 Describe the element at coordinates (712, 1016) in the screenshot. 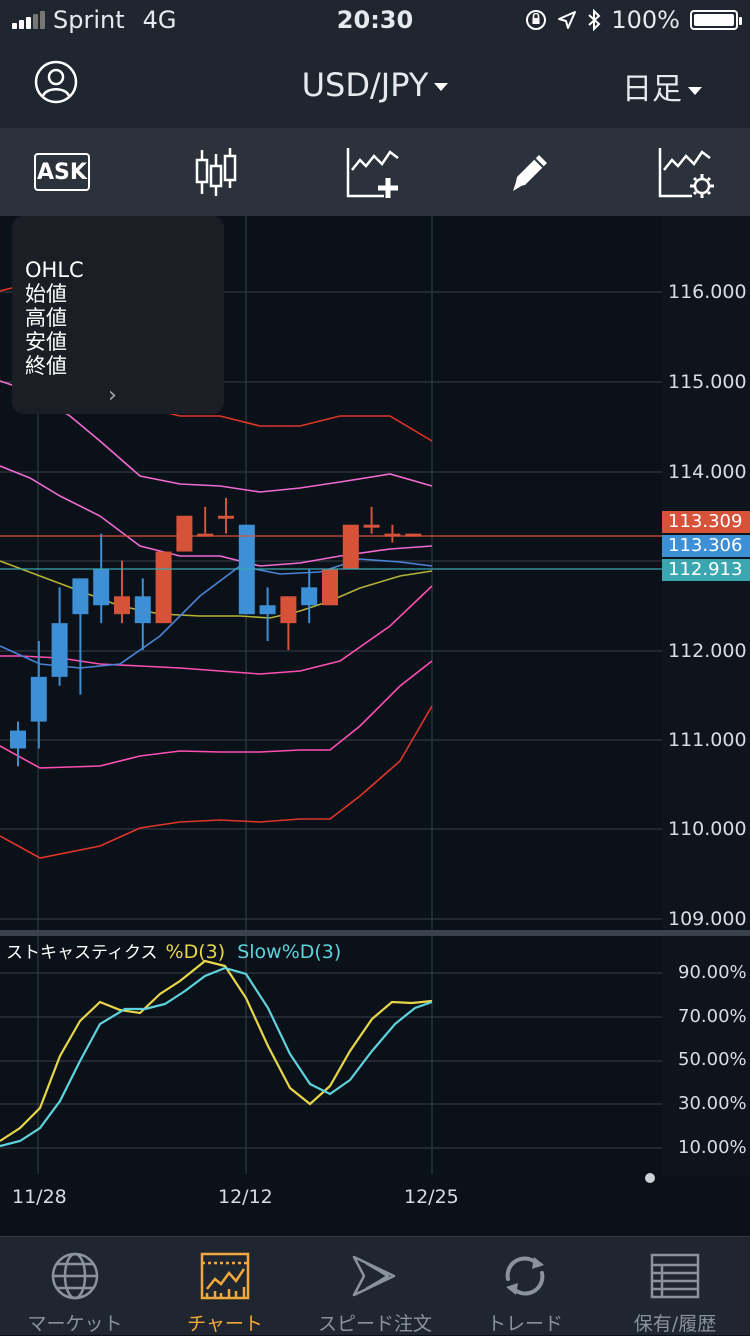

I see `stoch-axis-label: 70.00%` at that location.